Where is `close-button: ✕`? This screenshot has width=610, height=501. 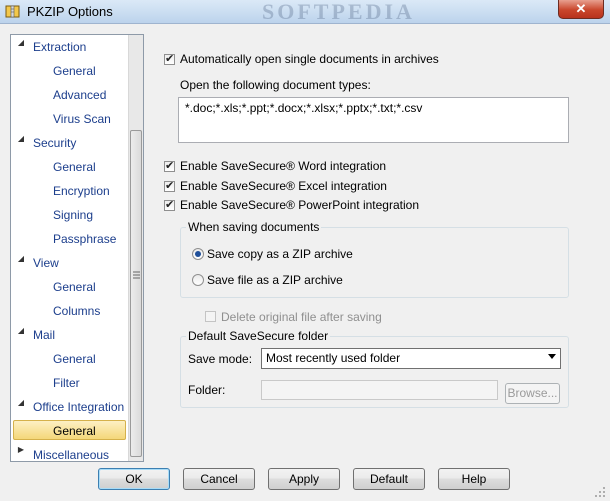 close-button: ✕ is located at coordinates (581, 9).